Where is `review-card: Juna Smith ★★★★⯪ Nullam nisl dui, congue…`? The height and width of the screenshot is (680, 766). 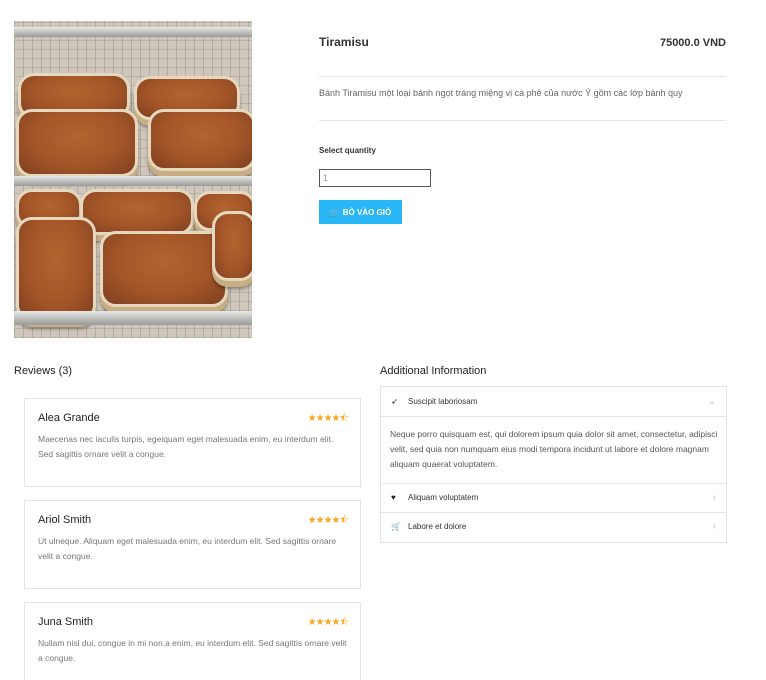 review-card: Juna Smith ★★★★⯪ Nullam nisl dui, congue… is located at coordinates (192, 641).